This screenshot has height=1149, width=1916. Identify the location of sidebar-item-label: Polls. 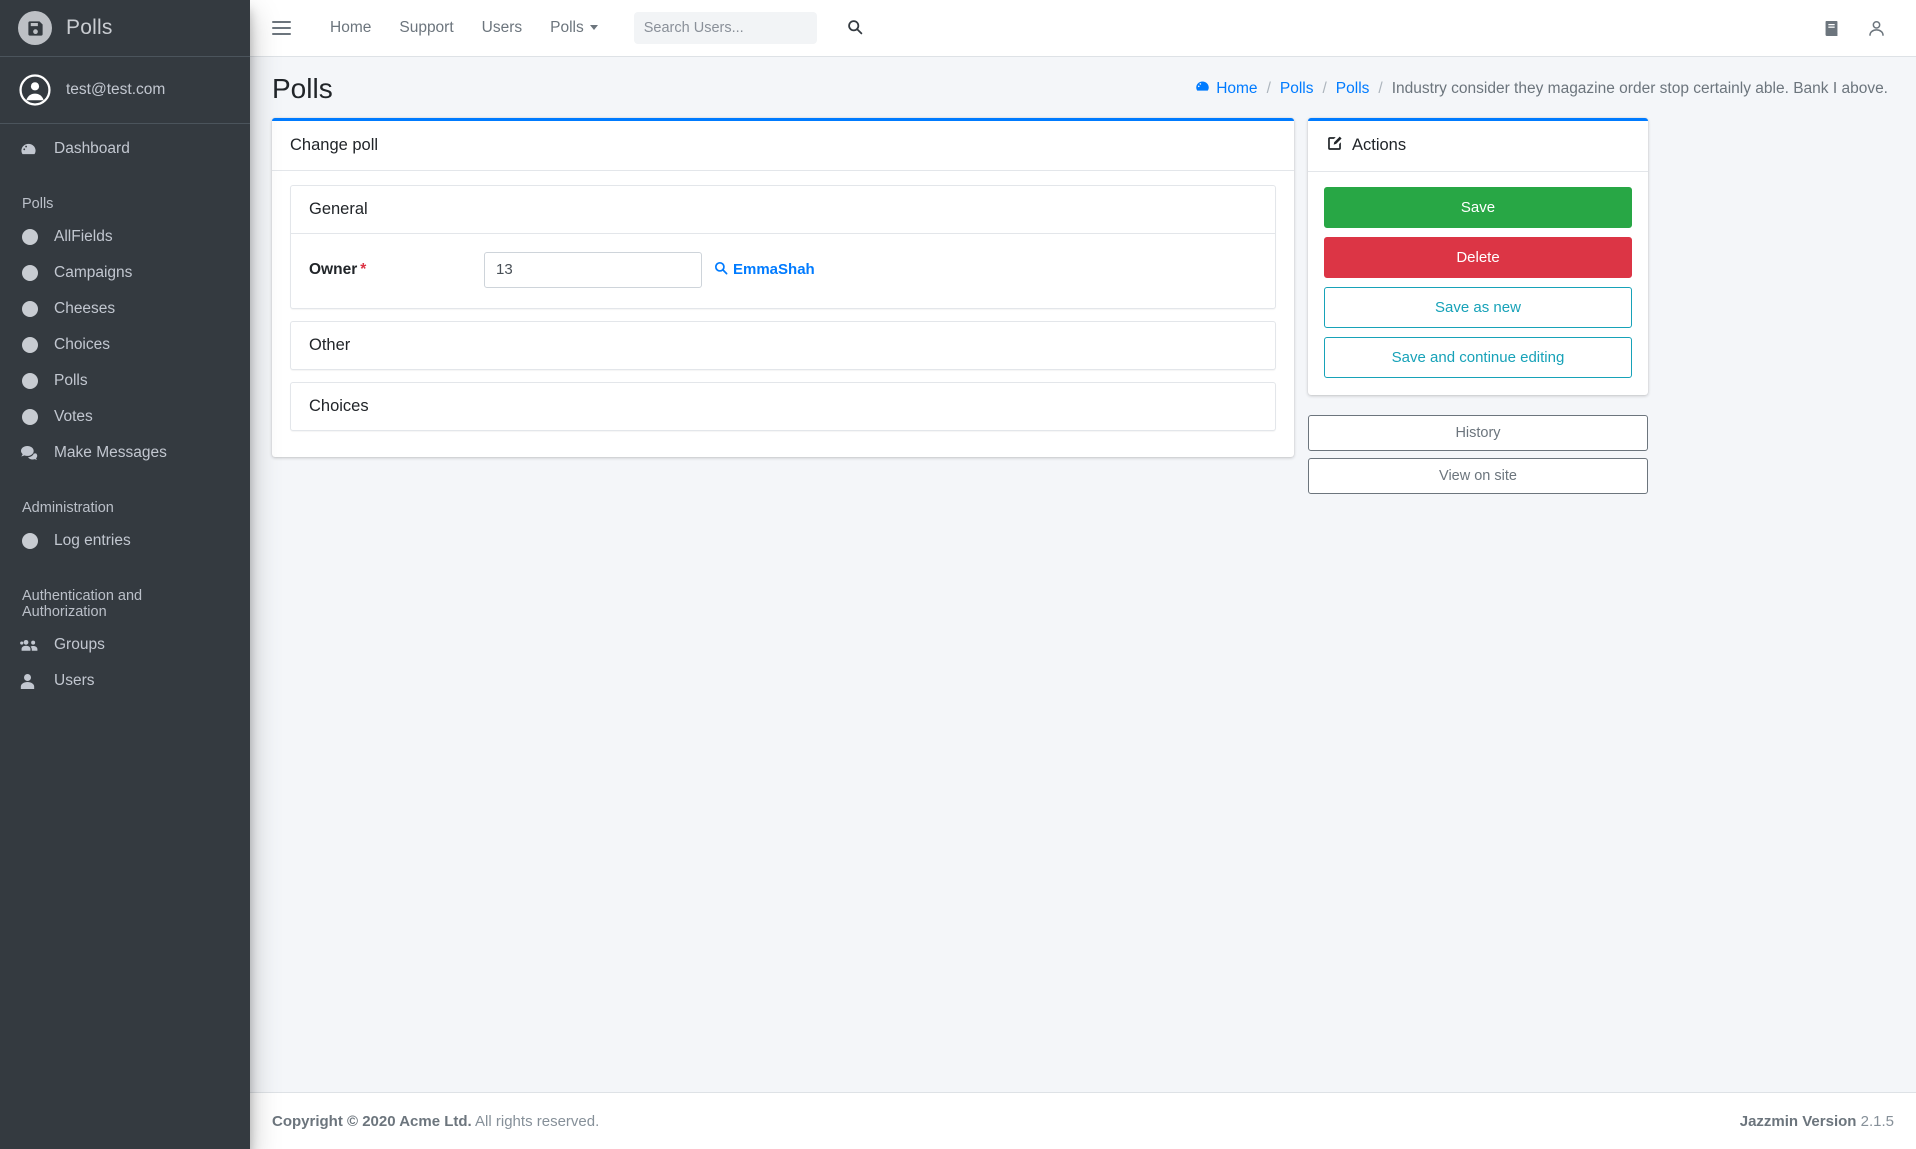
(71, 380).